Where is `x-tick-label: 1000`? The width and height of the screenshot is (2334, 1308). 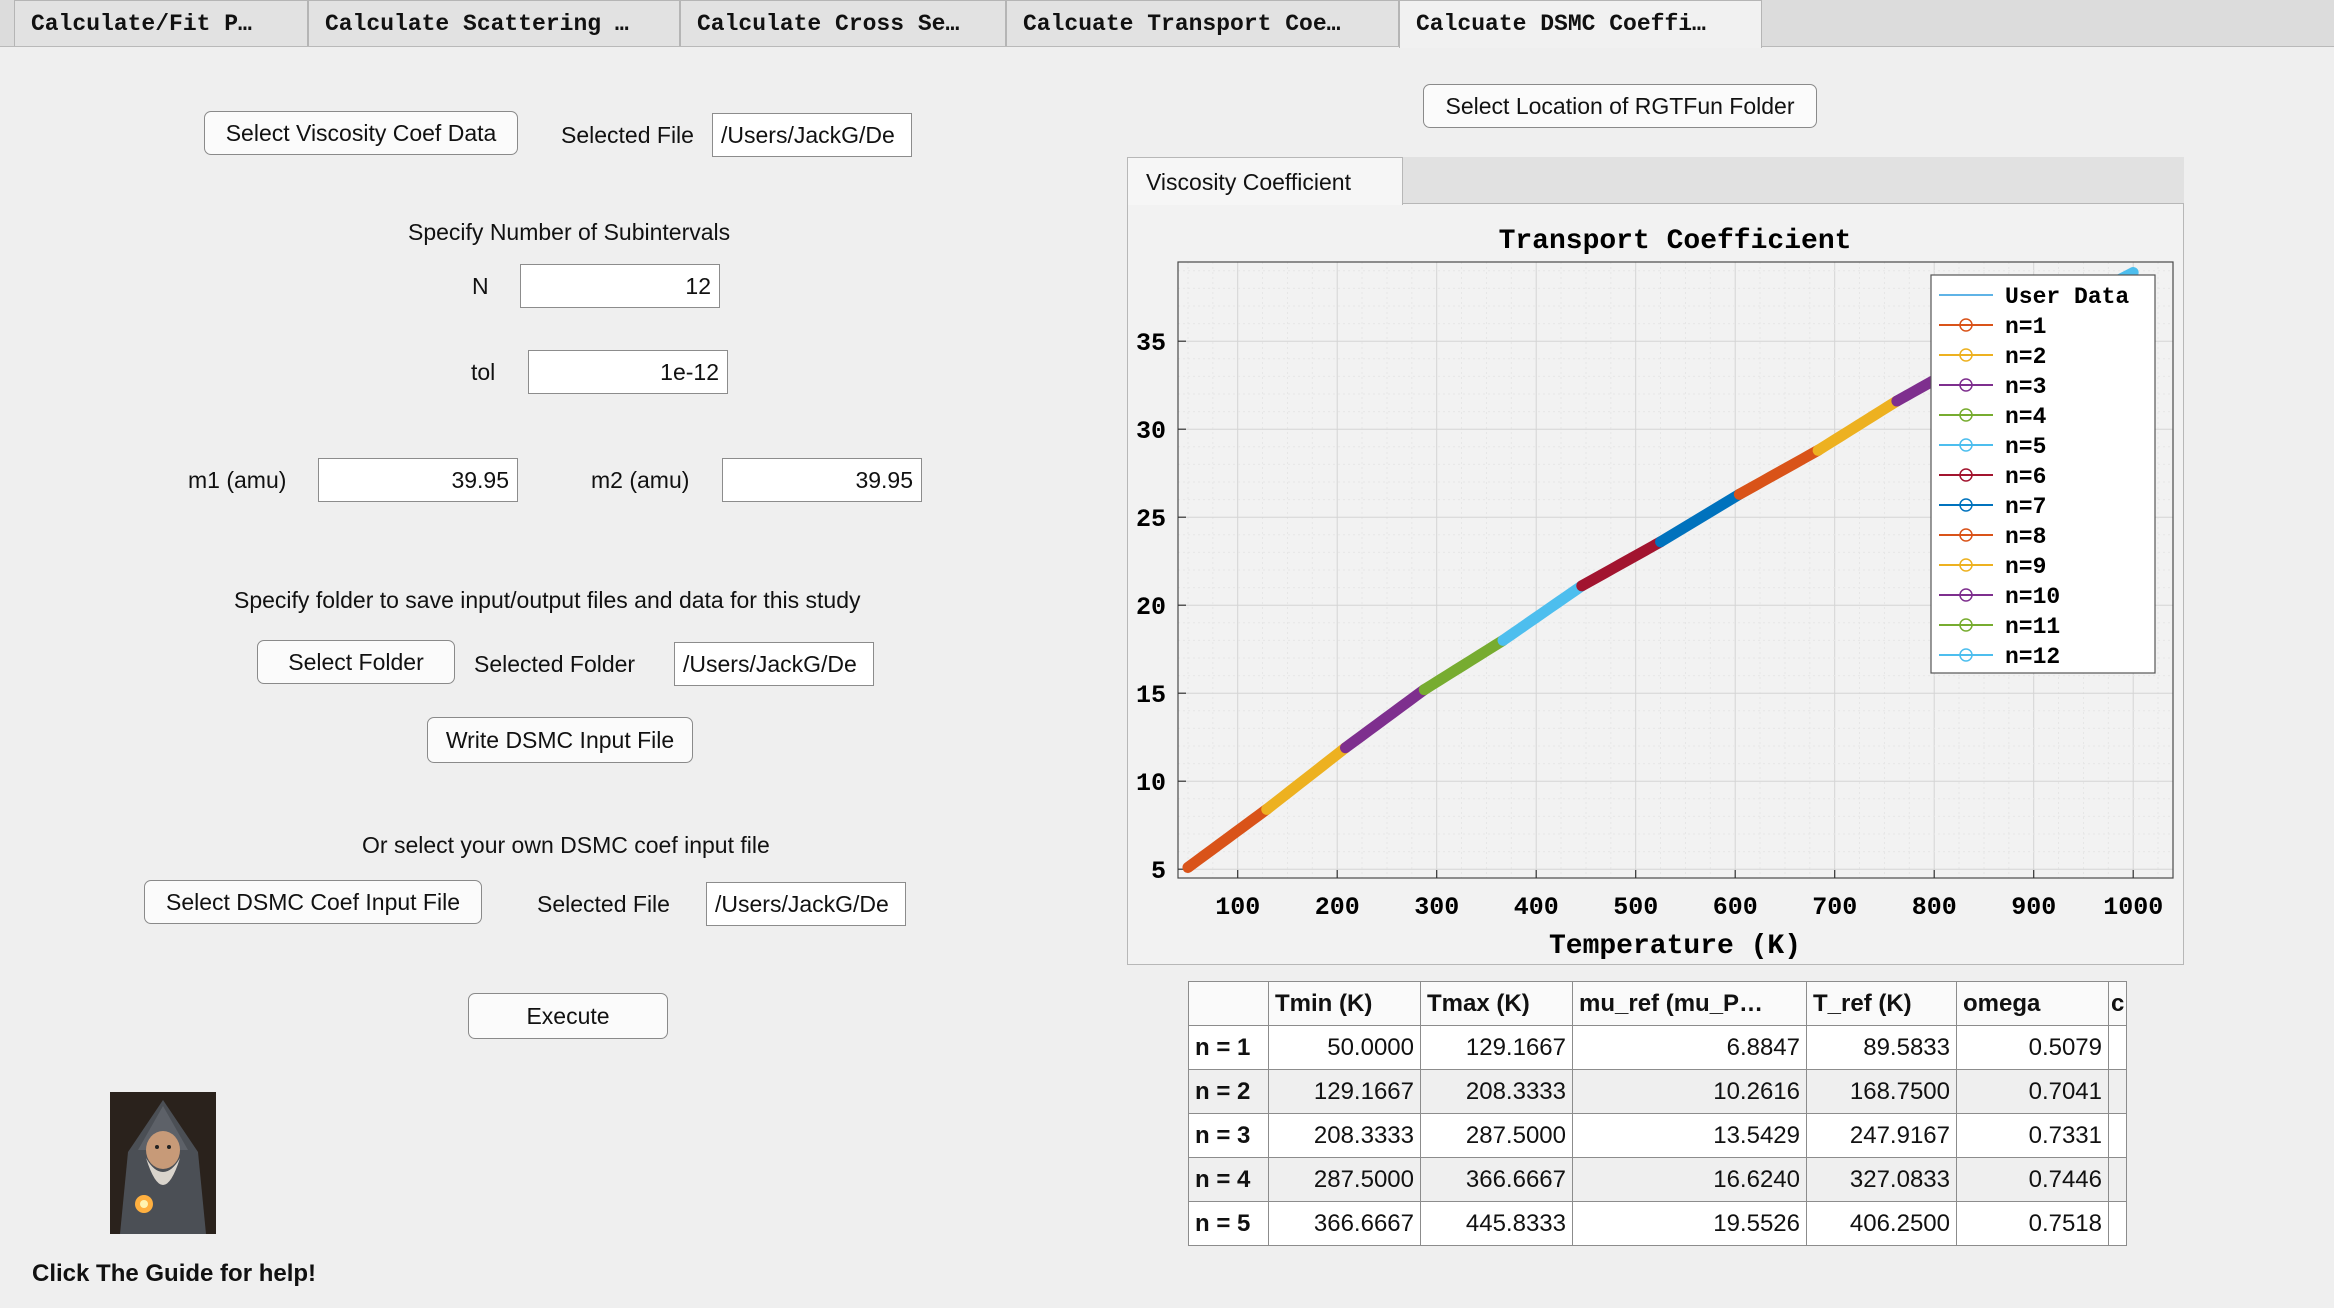 x-tick-label: 1000 is located at coordinates (2133, 907).